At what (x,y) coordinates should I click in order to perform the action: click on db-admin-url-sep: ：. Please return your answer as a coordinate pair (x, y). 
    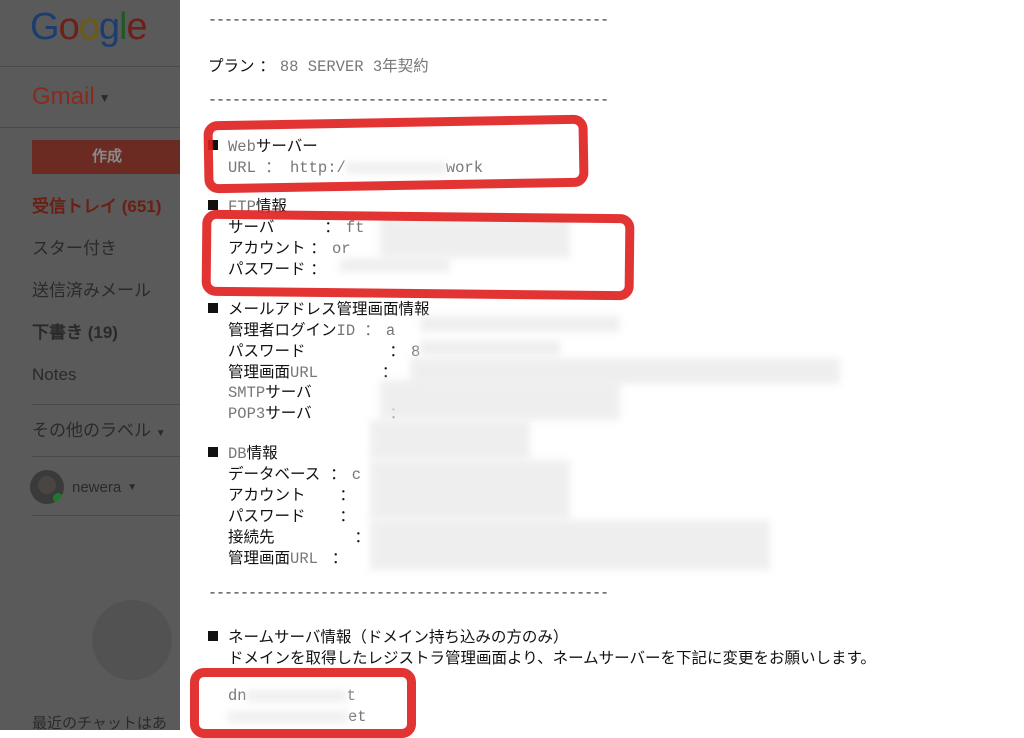
    Looking at the image, I should click on (339, 558).